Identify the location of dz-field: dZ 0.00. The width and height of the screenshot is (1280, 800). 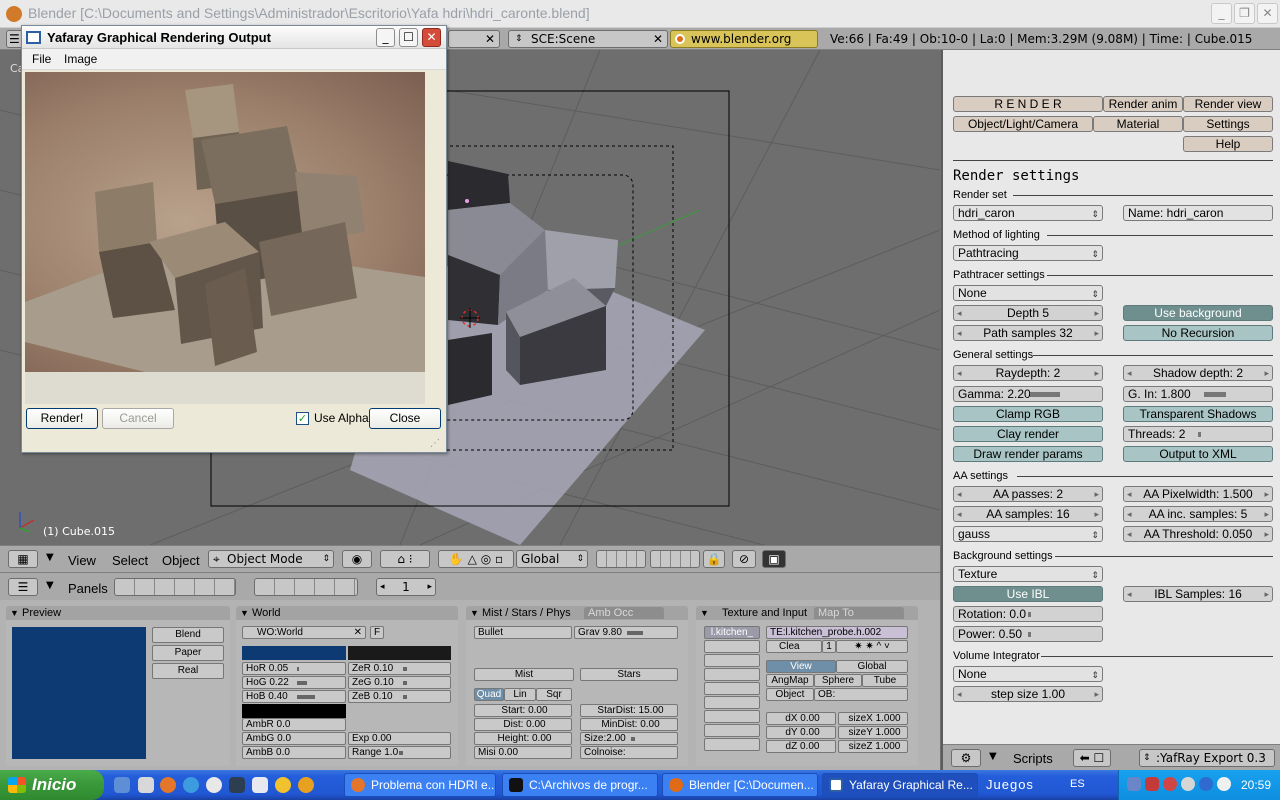
(801, 746).